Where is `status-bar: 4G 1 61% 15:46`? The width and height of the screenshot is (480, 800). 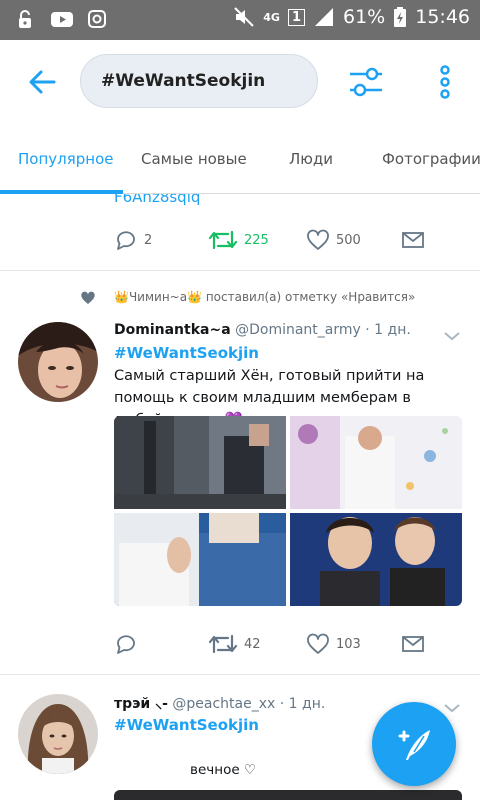 status-bar: 4G 1 61% 15:46 is located at coordinates (240, 20).